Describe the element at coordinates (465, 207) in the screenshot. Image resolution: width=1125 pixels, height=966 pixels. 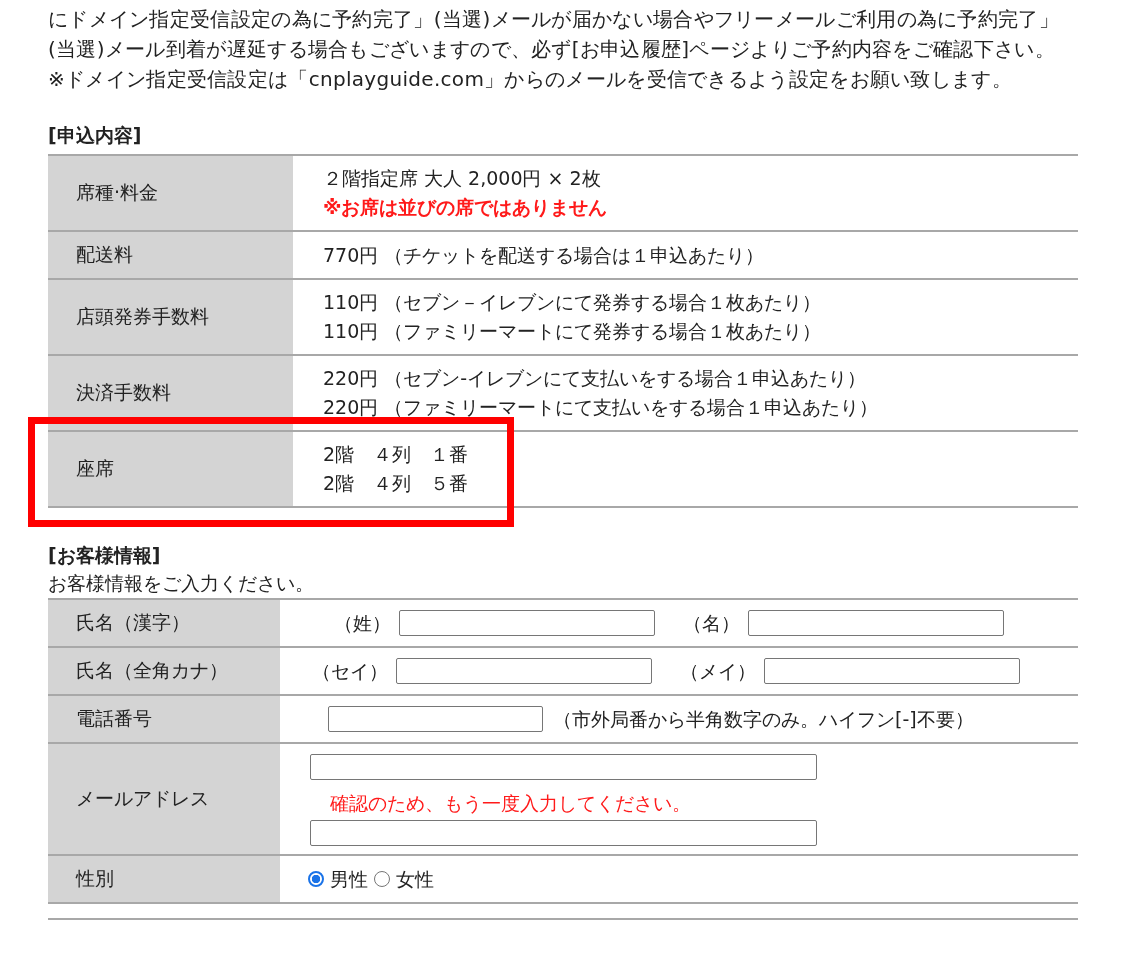
I see `warning-text: ※お席は並びの席ではありません` at that location.